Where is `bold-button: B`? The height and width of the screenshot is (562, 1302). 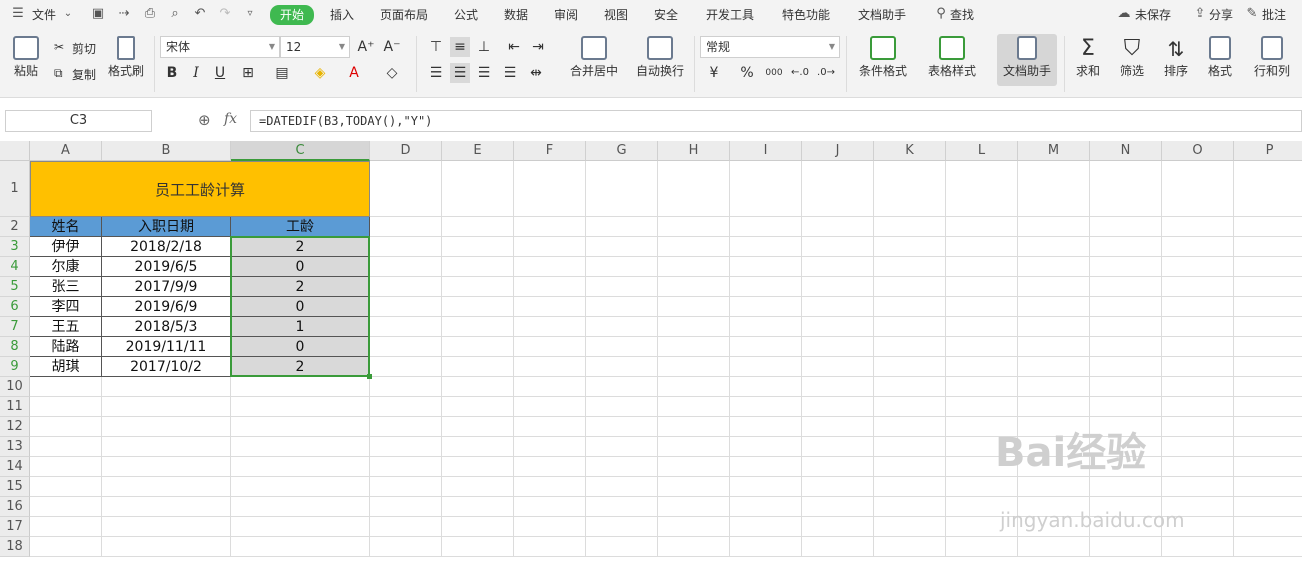 bold-button: B is located at coordinates (172, 73).